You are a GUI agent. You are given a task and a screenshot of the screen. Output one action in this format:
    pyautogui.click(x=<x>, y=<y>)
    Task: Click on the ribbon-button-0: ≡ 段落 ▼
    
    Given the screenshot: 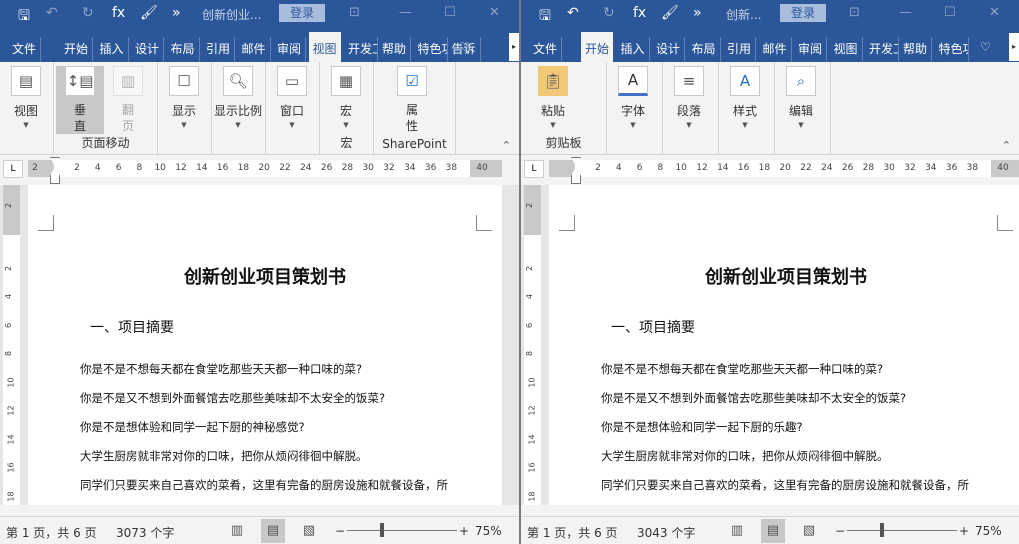 What is the action you would take?
    pyautogui.click(x=689, y=97)
    